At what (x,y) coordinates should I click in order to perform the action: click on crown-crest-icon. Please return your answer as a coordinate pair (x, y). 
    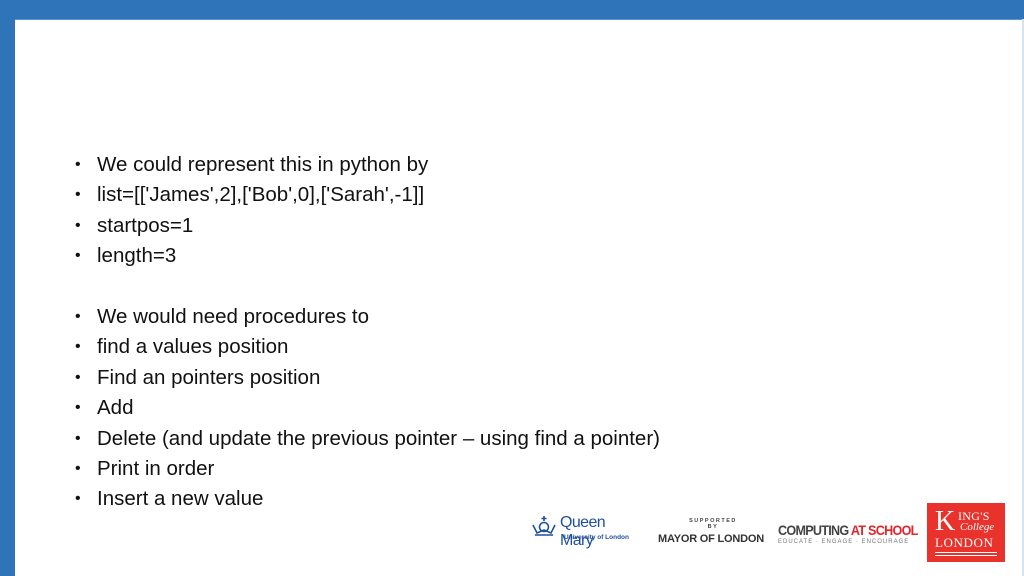
    Looking at the image, I should click on (544, 526).